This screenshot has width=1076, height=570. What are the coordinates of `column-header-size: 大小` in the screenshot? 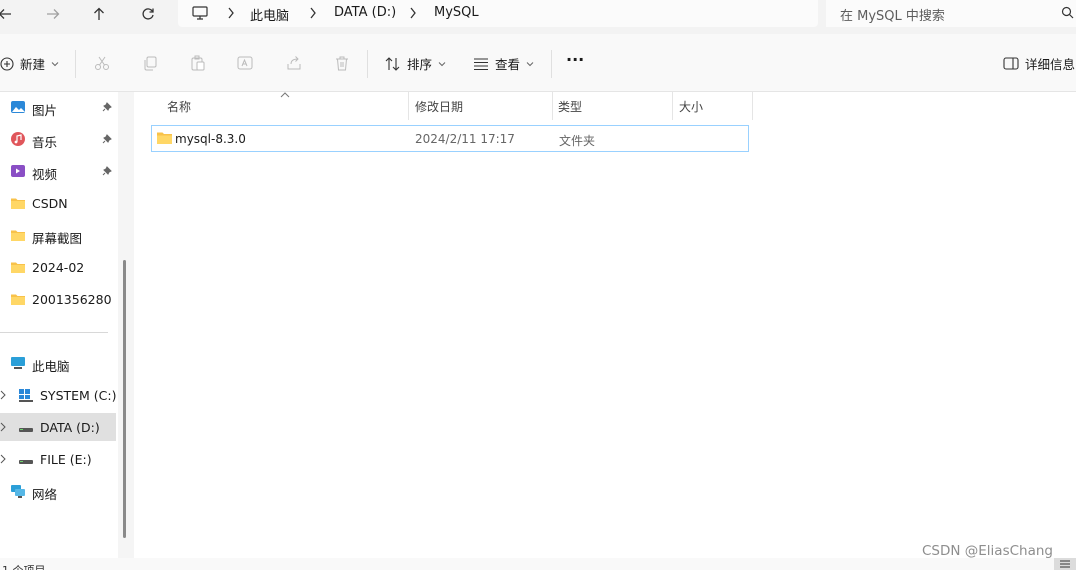 It's located at (691, 106).